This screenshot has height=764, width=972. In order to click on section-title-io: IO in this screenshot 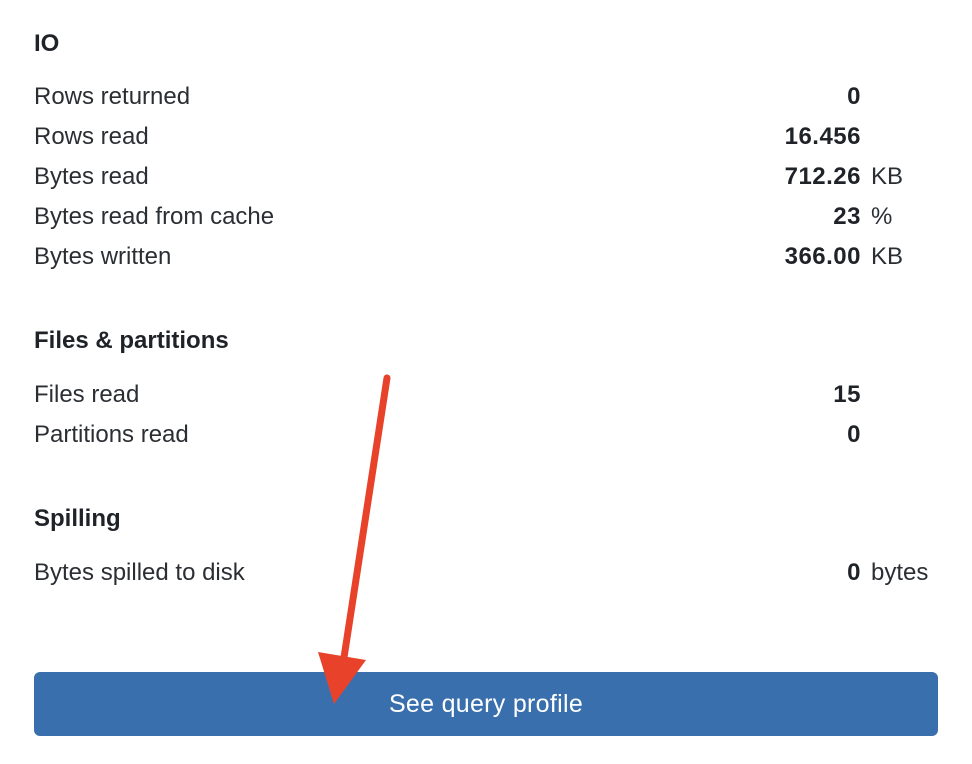, I will do `click(47, 43)`.